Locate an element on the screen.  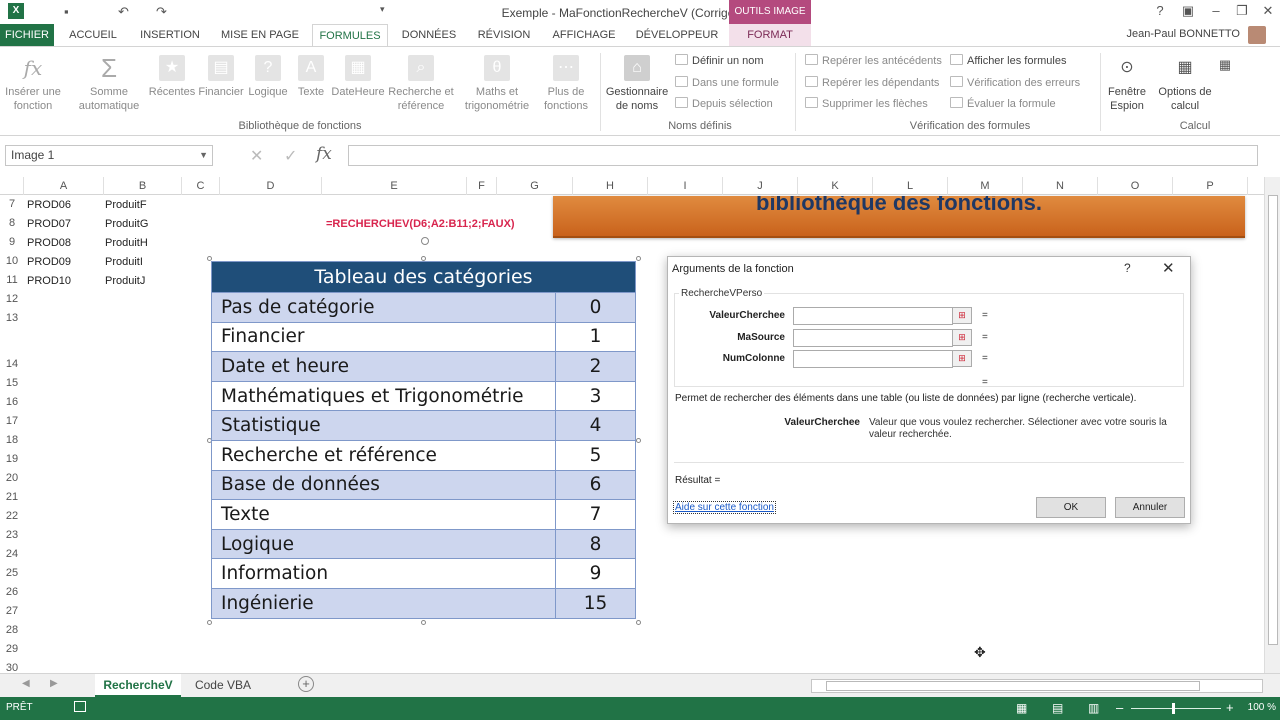
show-formulas-button: Afficher les formules is located at coordinates (1008, 60).